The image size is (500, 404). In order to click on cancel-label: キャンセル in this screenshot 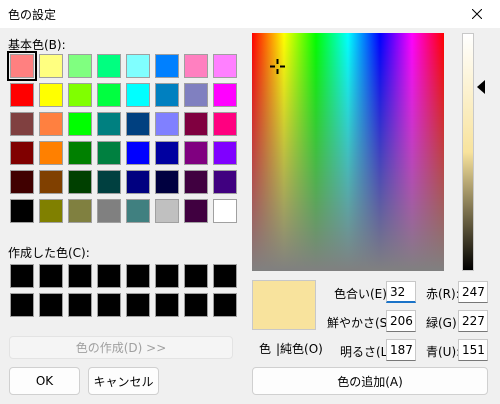, I will do `click(123, 381)`.